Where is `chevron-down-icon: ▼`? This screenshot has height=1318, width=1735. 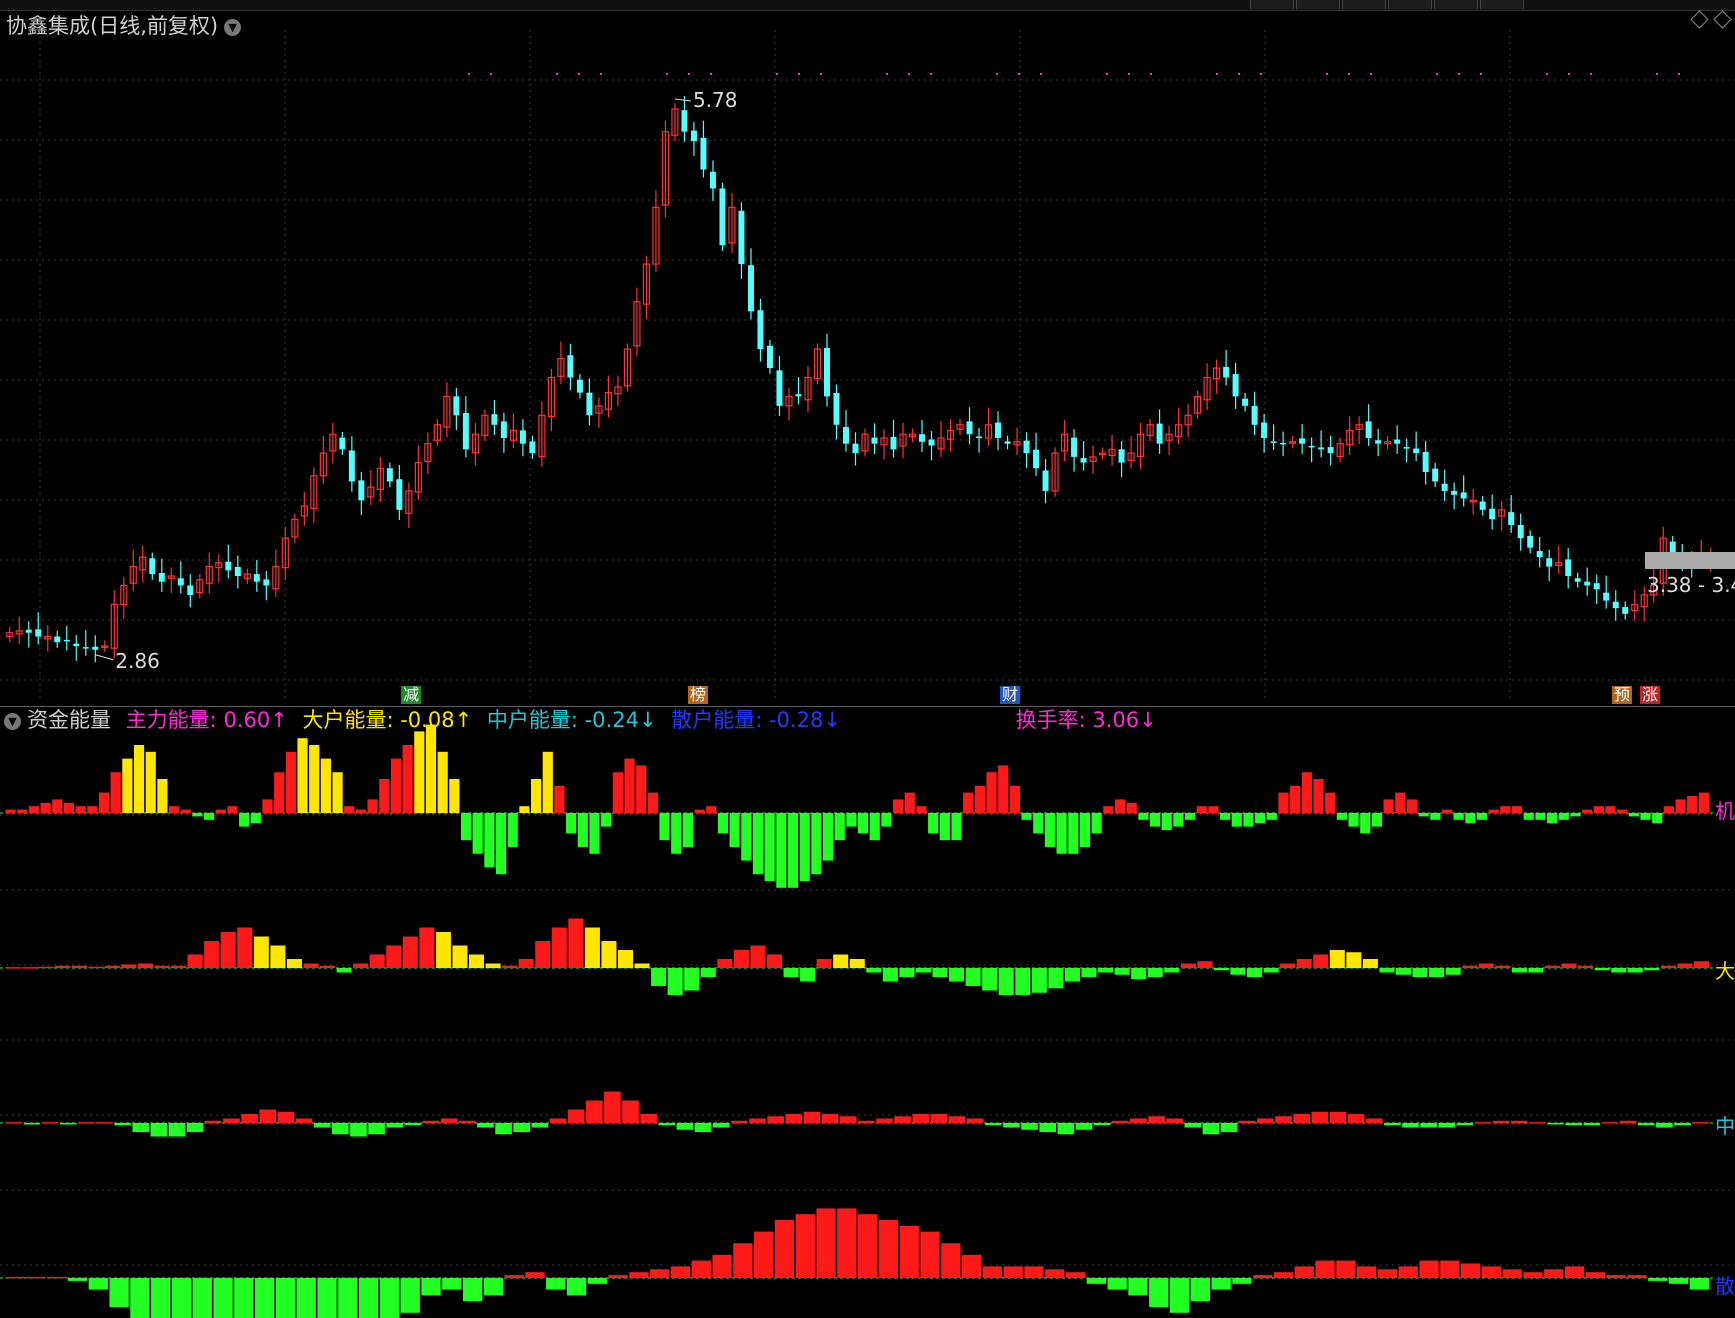
chevron-down-icon: ▼ is located at coordinates (12, 721).